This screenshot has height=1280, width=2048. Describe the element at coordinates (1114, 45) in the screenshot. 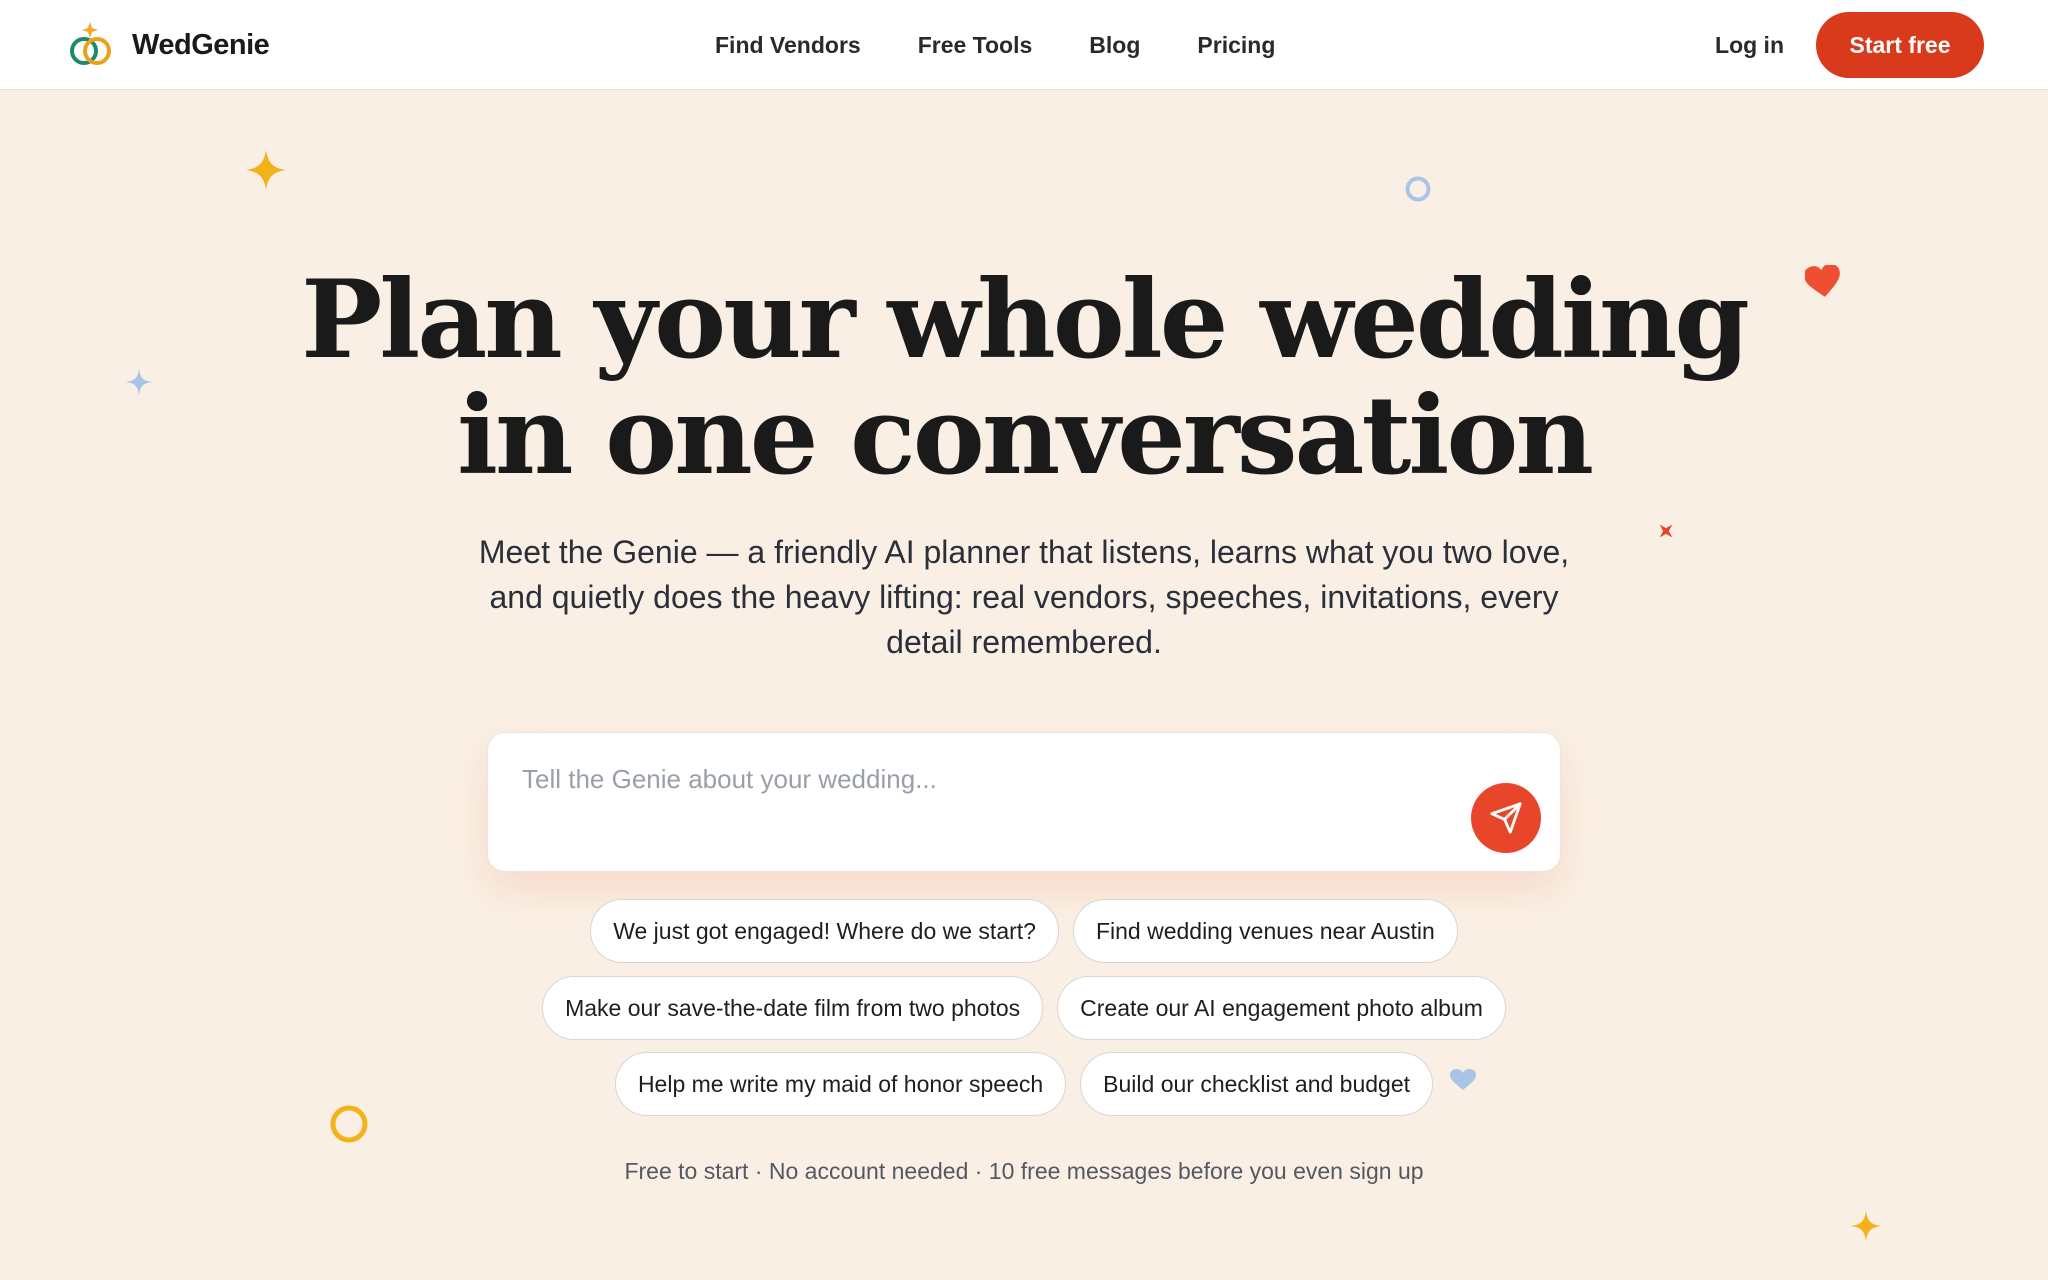

I see `nav-blog: Blog` at that location.